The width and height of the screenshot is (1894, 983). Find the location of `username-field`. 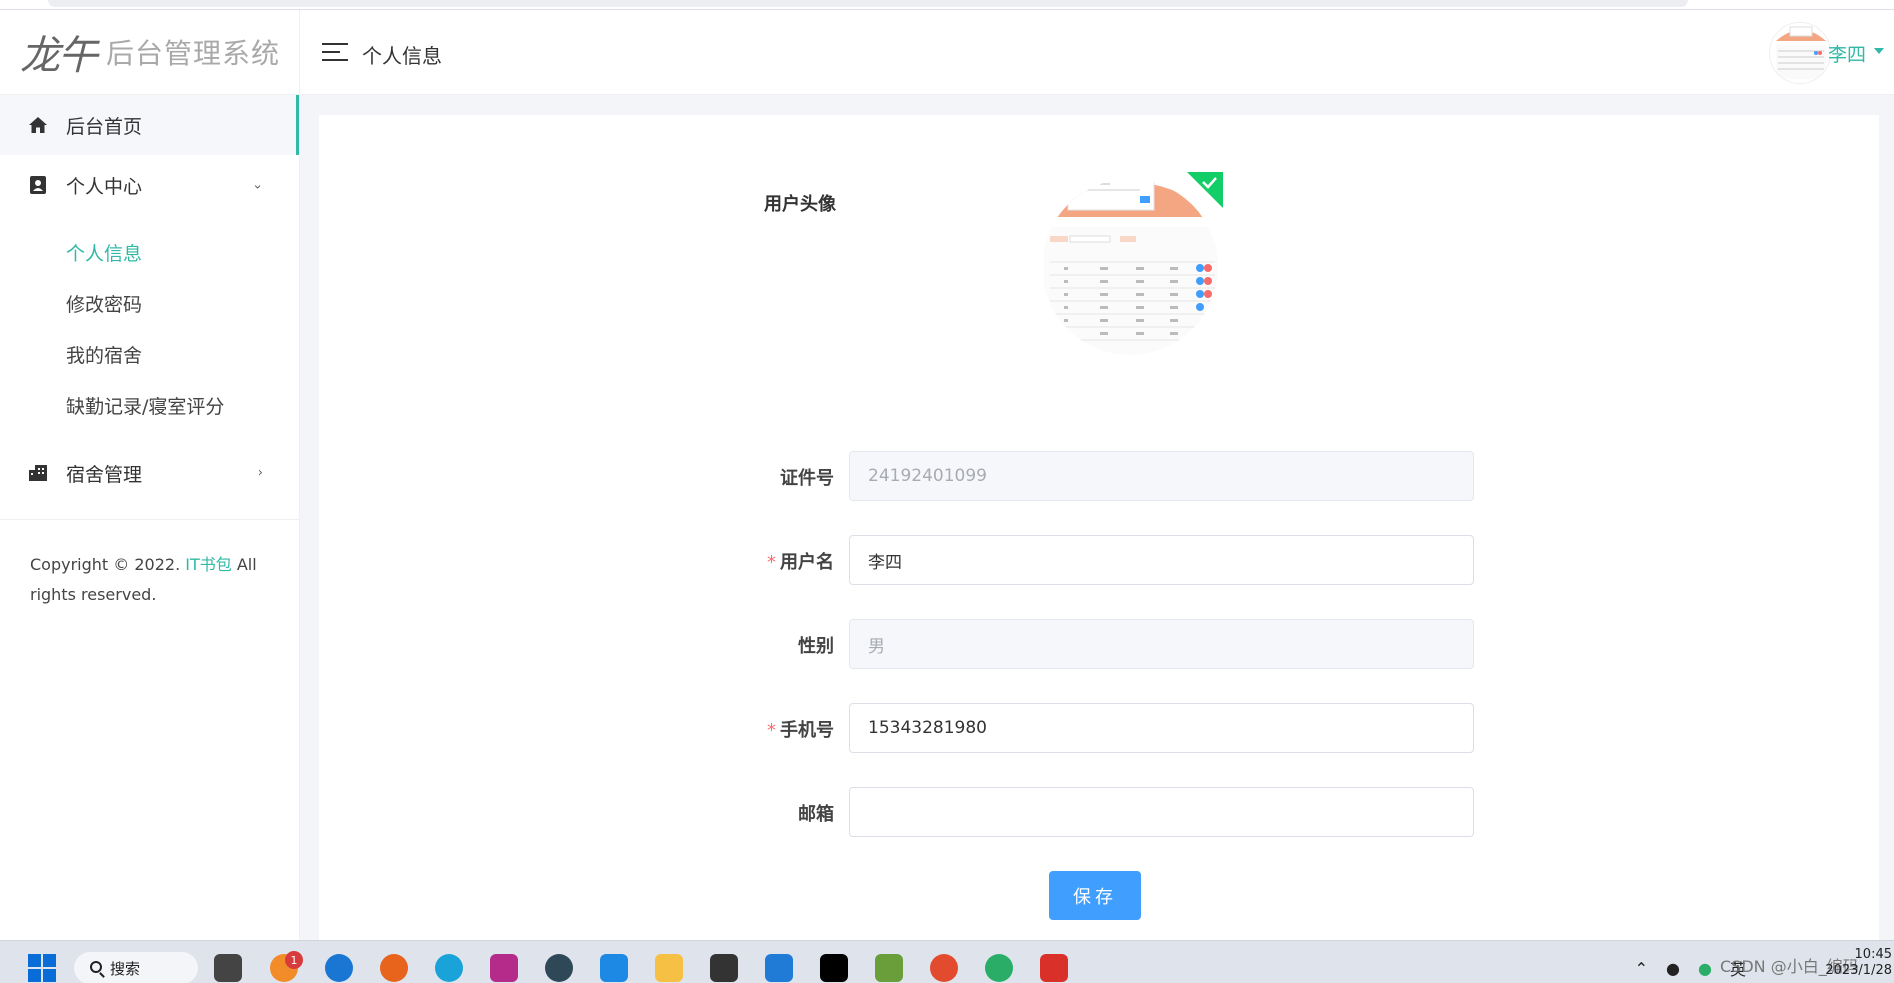

username-field is located at coordinates (1161, 560).